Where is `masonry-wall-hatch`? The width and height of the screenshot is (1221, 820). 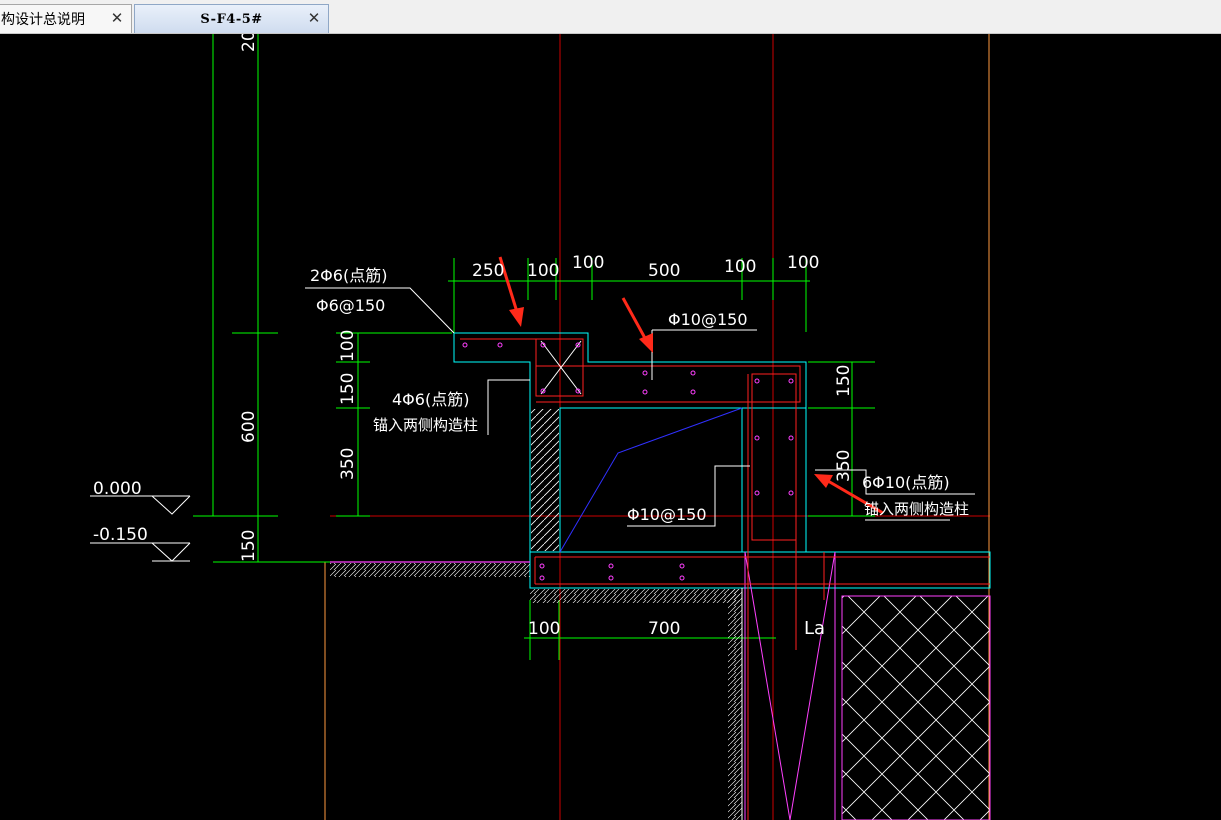 masonry-wall-hatch is located at coordinates (545, 480).